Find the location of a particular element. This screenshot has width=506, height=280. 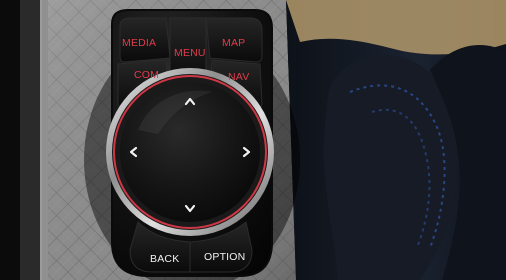

map-button-label: MAP is located at coordinates (233, 43).